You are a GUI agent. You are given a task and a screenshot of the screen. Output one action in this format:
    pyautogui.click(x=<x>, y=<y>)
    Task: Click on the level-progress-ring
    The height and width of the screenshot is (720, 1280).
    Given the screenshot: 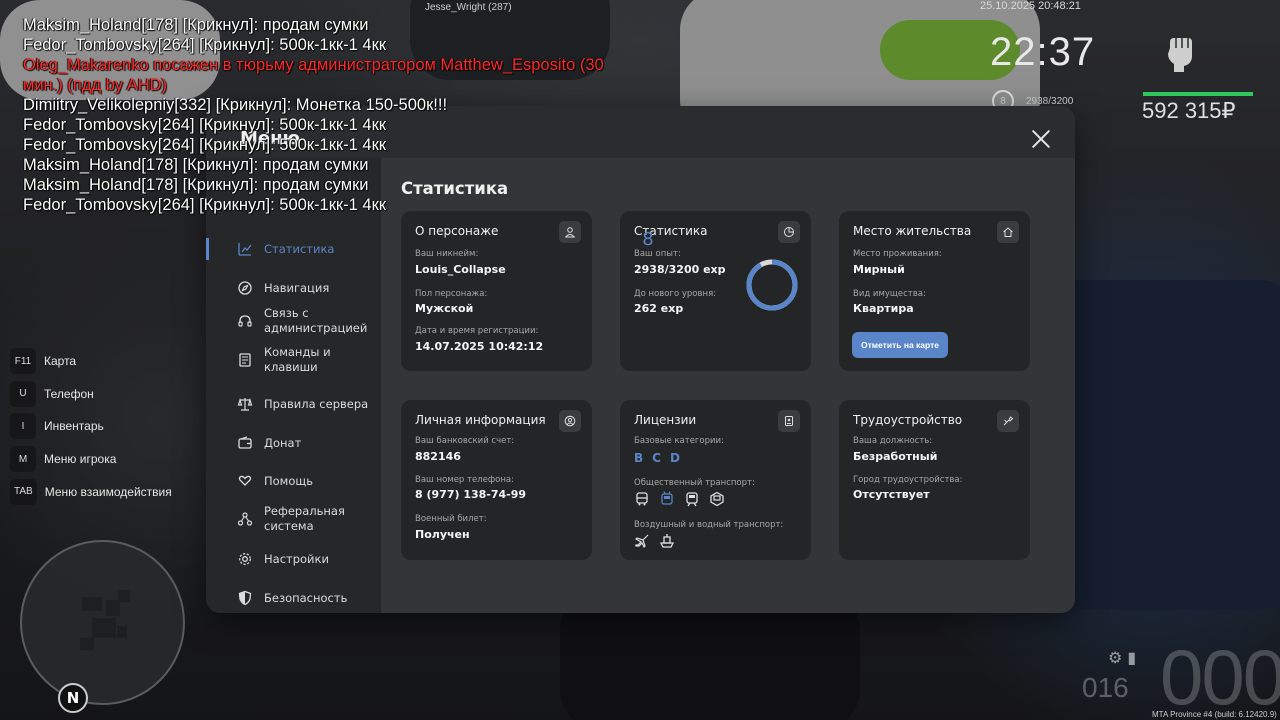 What is the action you would take?
    pyautogui.click(x=772, y=285)
    